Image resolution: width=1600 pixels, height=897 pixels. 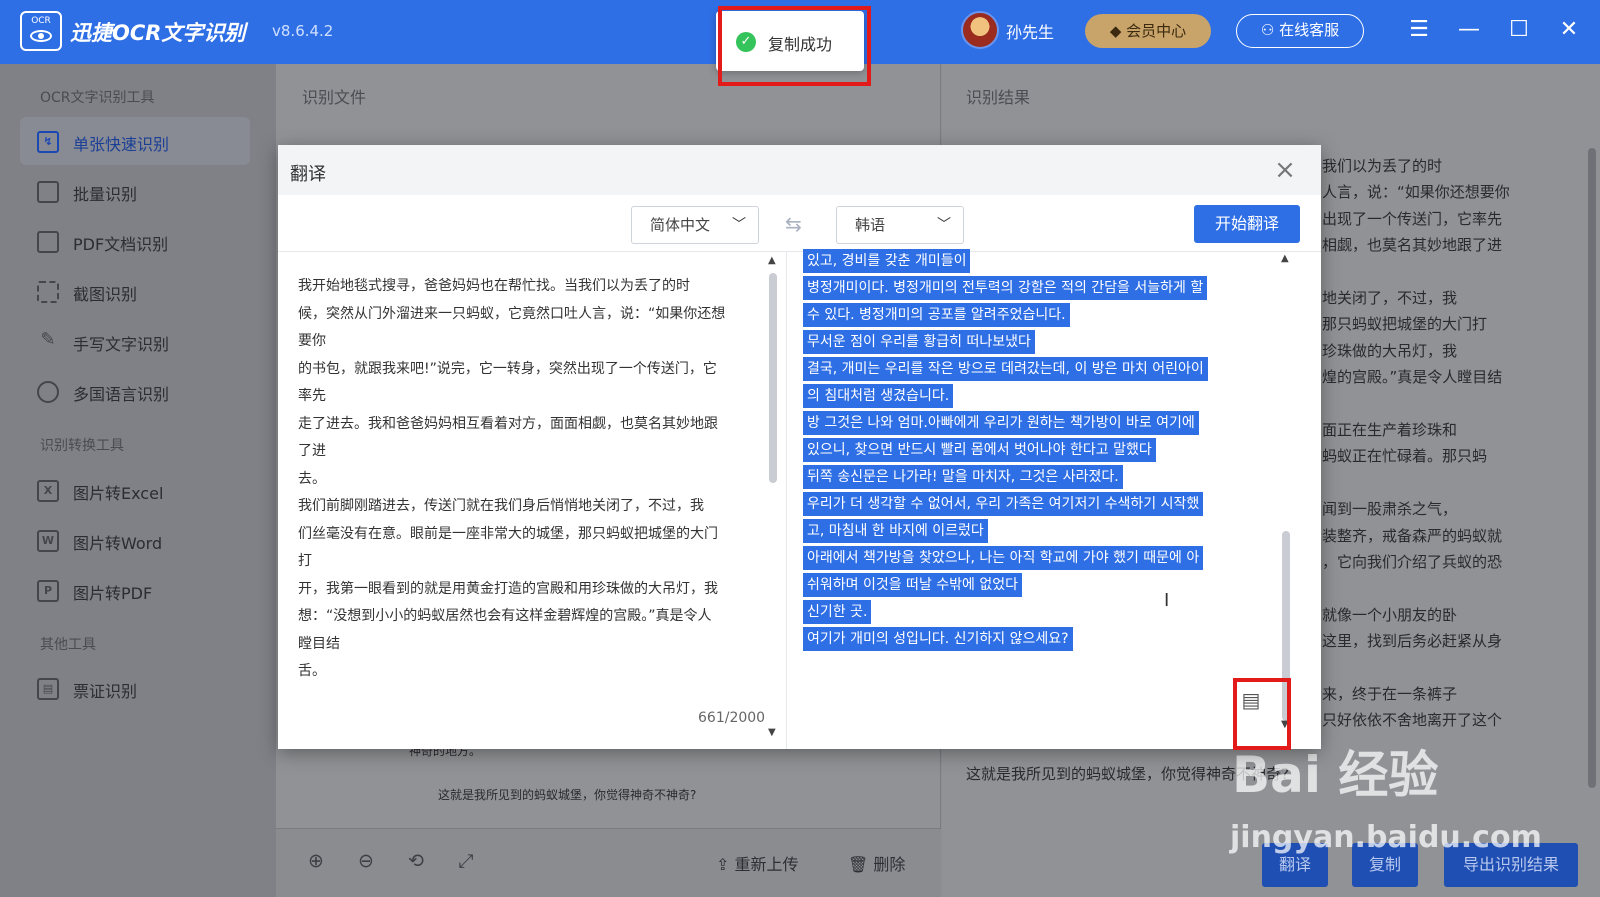 I want to click on delete-button: 🗑 删除, so click(x=876, y=863).